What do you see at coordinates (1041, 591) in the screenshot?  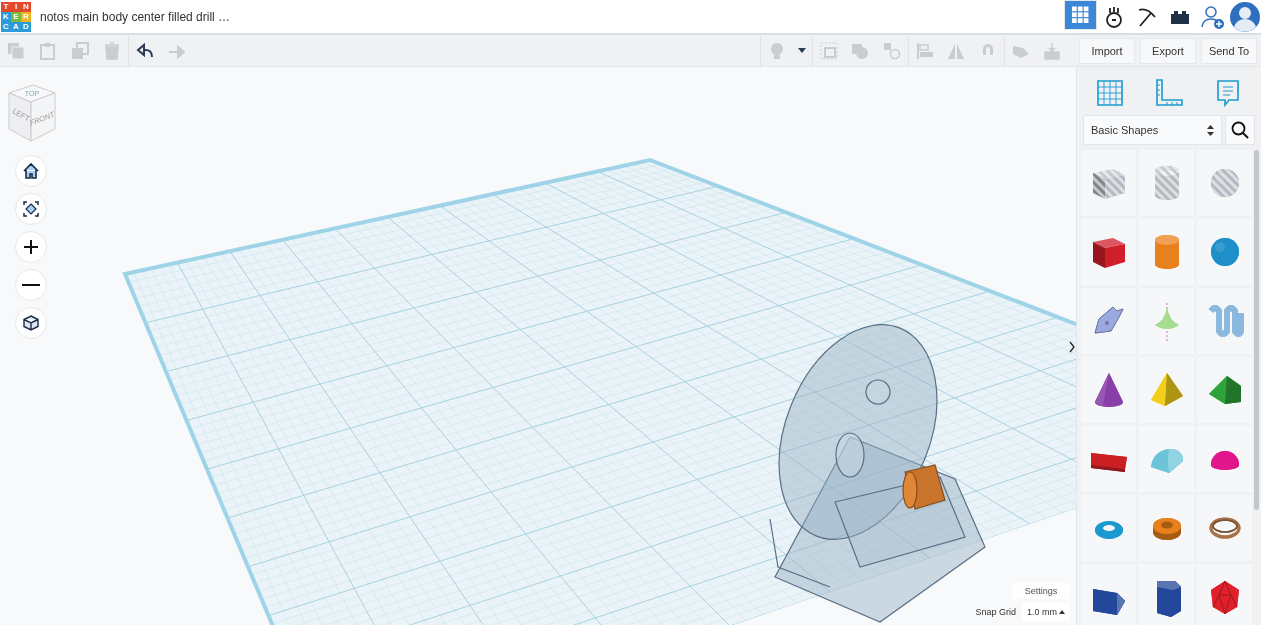 I see `settings-button: Settings` at bounding box center [1041, 591].